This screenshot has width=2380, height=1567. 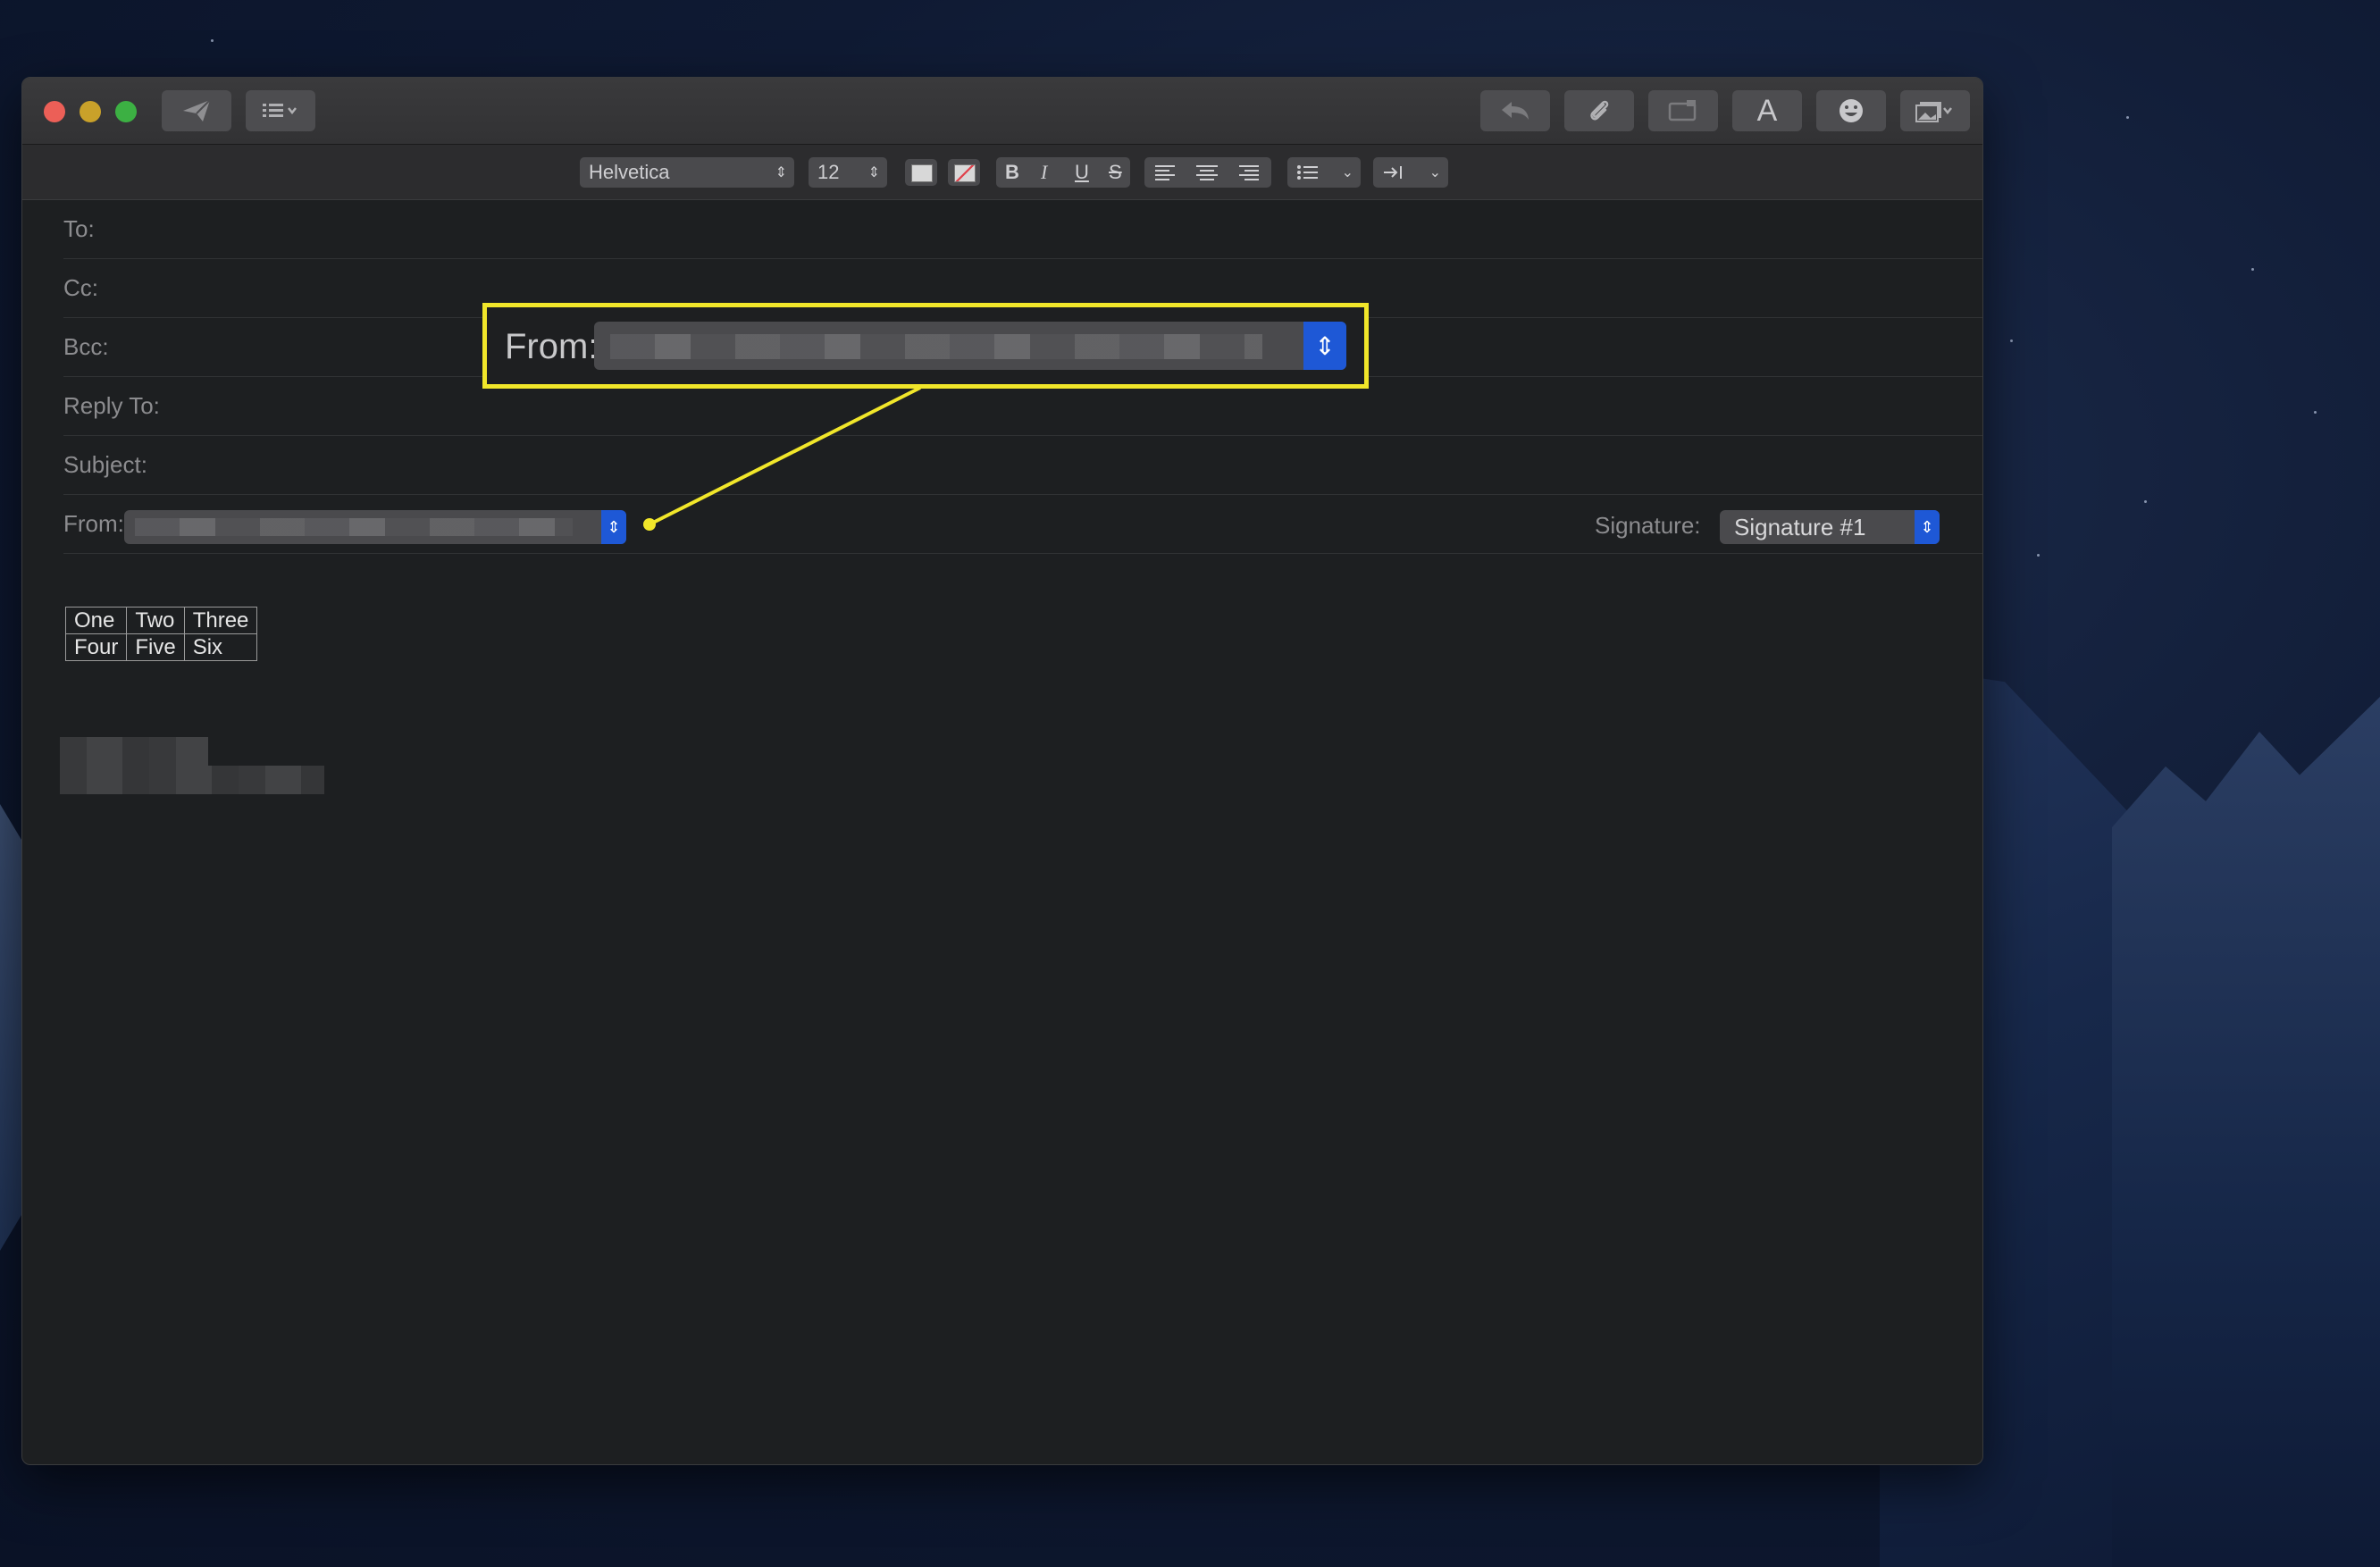 What do you see at coordinates (155, 620) in the screenshot?
I see `table-cell: Two` at bounding box center [155, 620].